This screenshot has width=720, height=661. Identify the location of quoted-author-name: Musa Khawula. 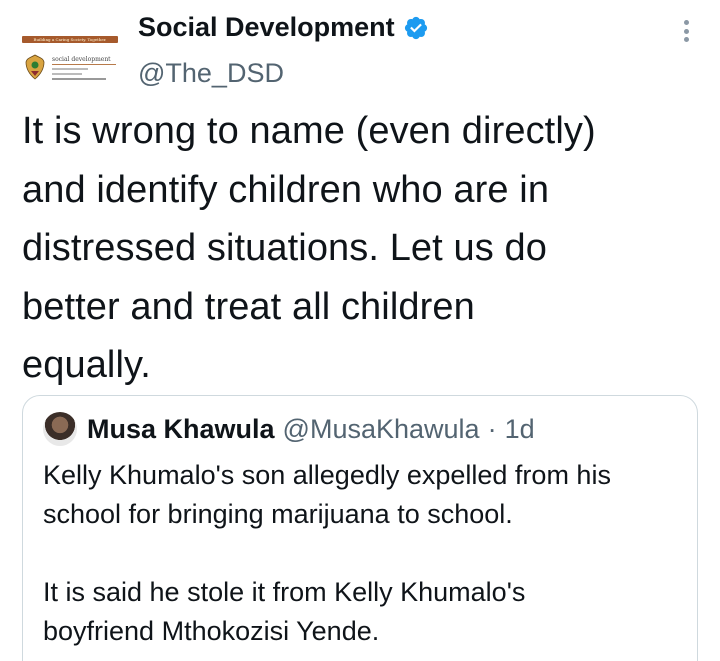
(181, 429).